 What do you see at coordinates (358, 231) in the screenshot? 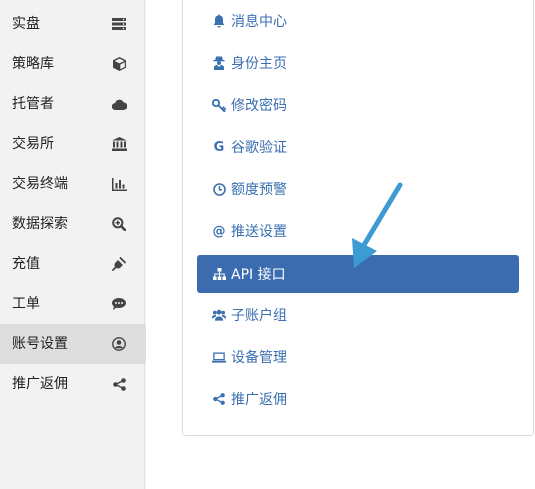
I see `menu-item-push-settings: @ 推送设置` at bounding box center [358, 231].